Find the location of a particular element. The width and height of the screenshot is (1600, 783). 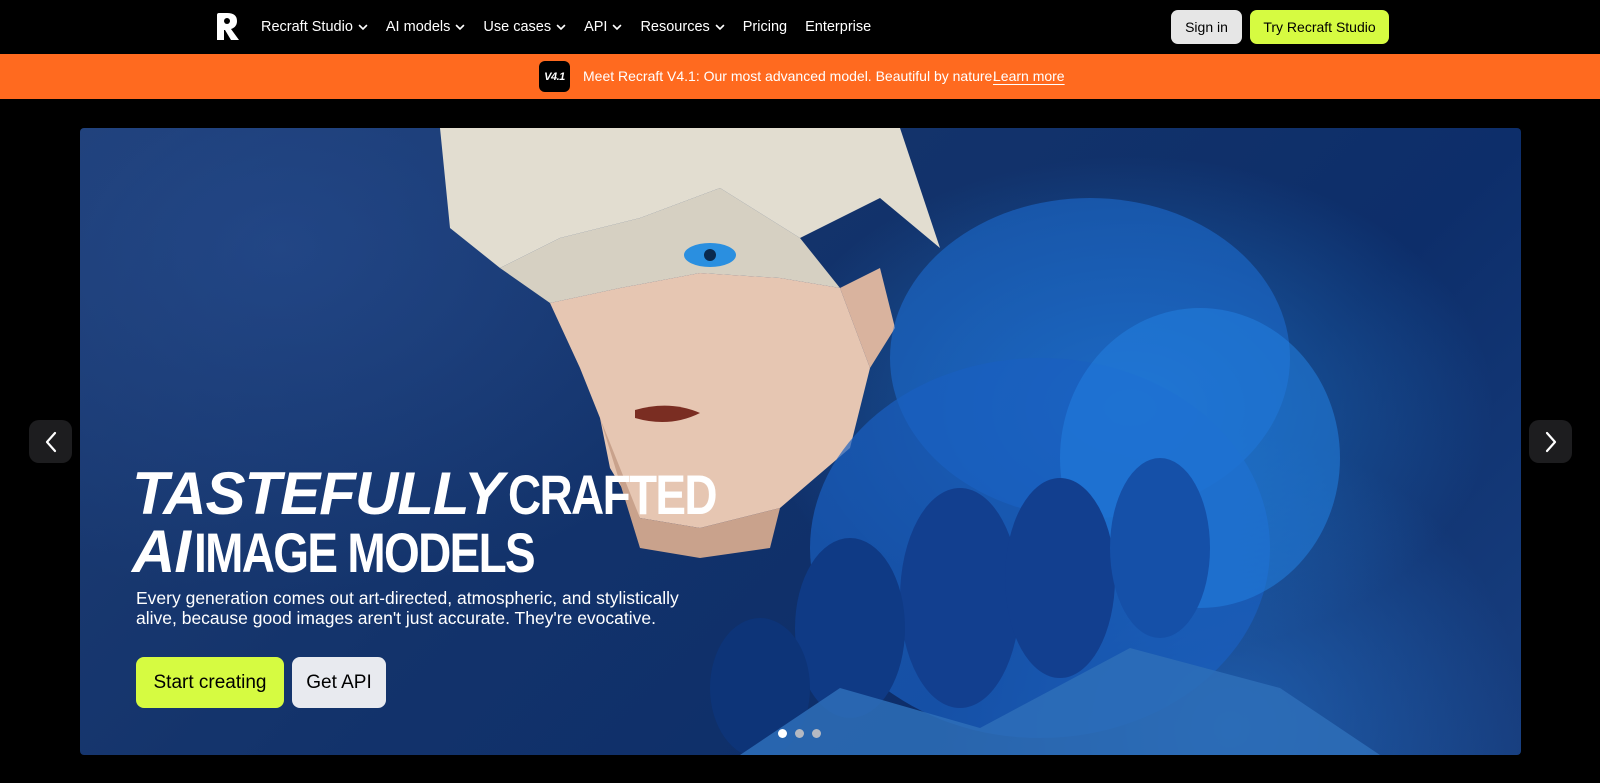

start-creating-button: Start creating is located at coordinates (210, 682).